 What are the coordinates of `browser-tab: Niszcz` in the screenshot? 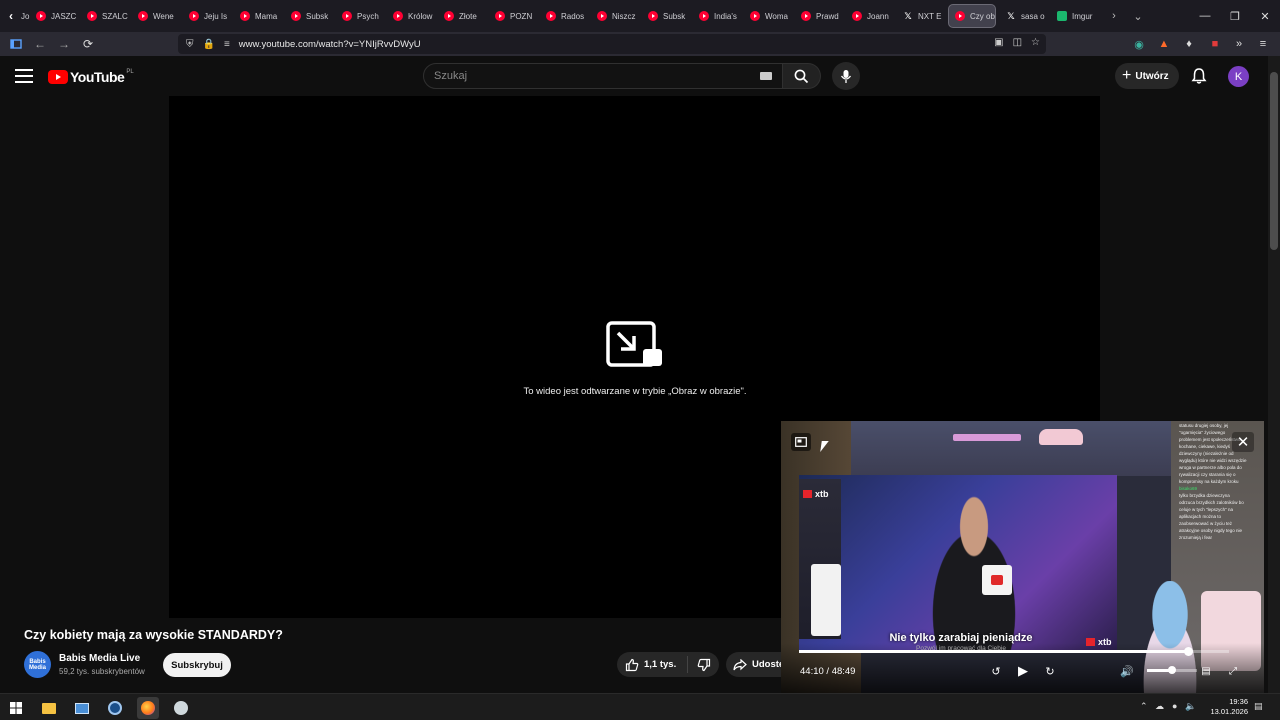 It's located at (616, 16).